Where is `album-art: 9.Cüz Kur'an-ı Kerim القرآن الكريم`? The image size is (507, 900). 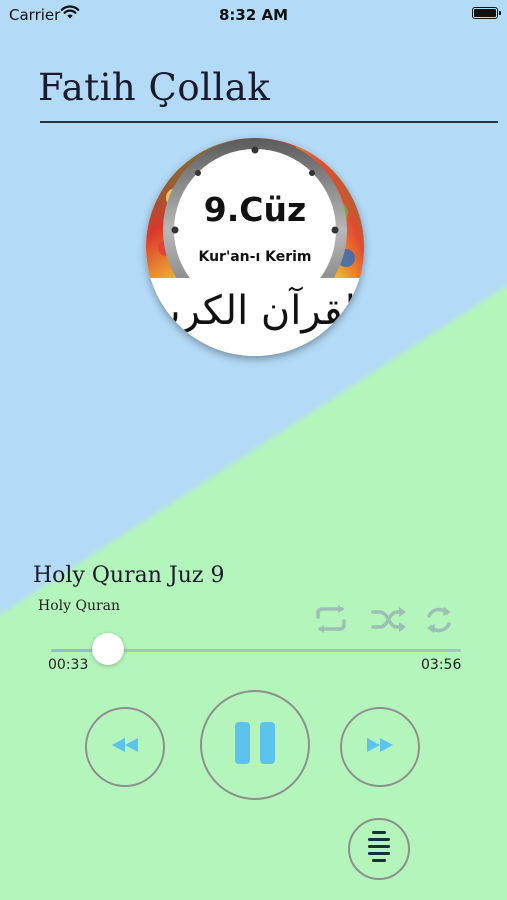 album-art: 9.Cüz Kur'an-ı Kerim القرآن الكريم is located at coordinates (255, 247).